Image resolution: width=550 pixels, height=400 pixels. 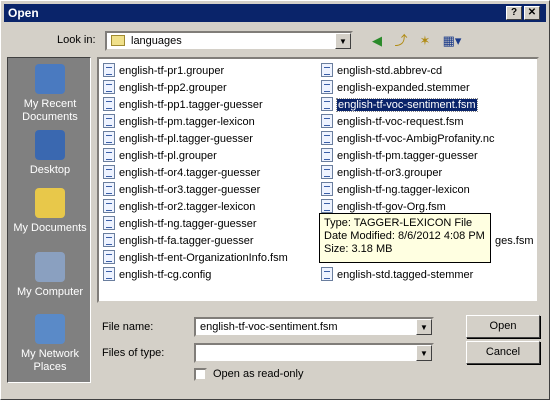 What do you see at coordinates (398, 223) in the screenshot?
I see `tooltip-type: Type: TAGGER-LEXICON File` at bounding box center [398, 223].